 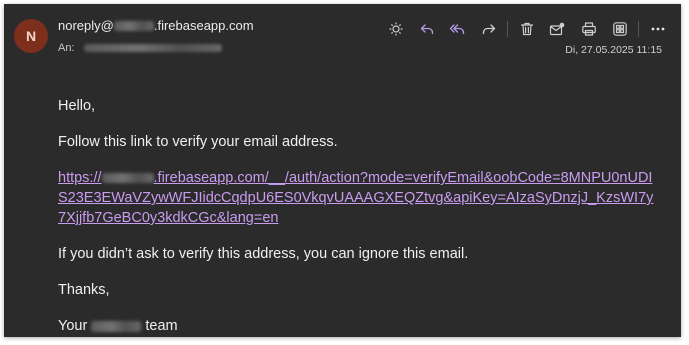 I want to click on delete-button, so click(x=526, y=29).